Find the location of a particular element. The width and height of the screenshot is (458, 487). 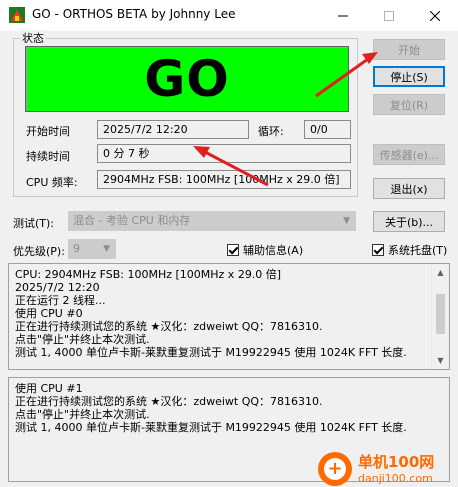

system-tray-checkbox: 系统托盘(T) is located at coordinates (409, 250).